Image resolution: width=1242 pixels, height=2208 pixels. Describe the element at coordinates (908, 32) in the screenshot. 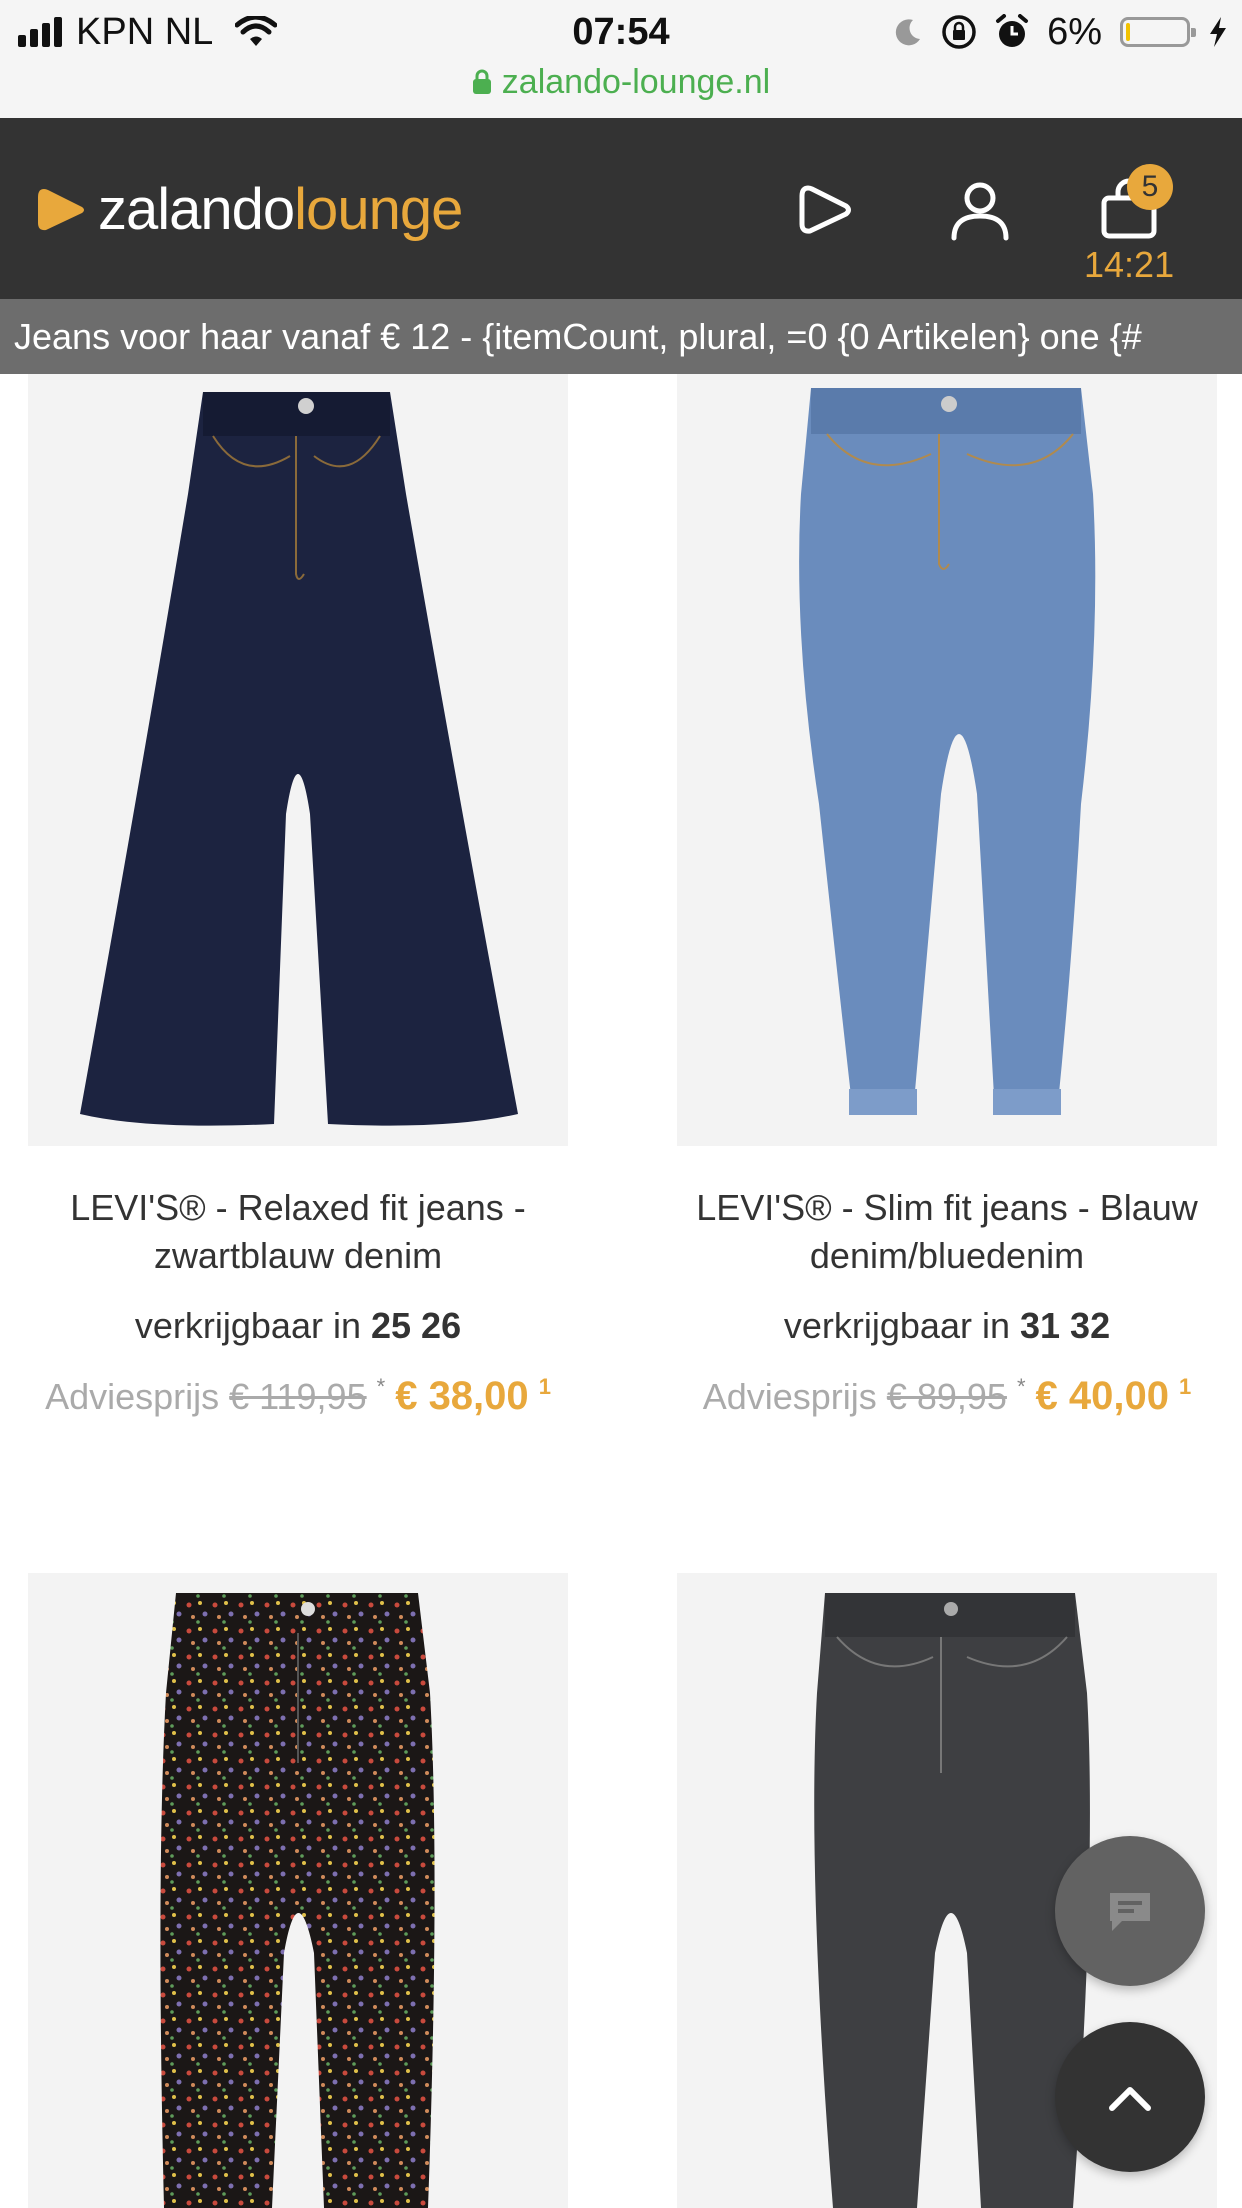

I see `moon-icon` at that location.